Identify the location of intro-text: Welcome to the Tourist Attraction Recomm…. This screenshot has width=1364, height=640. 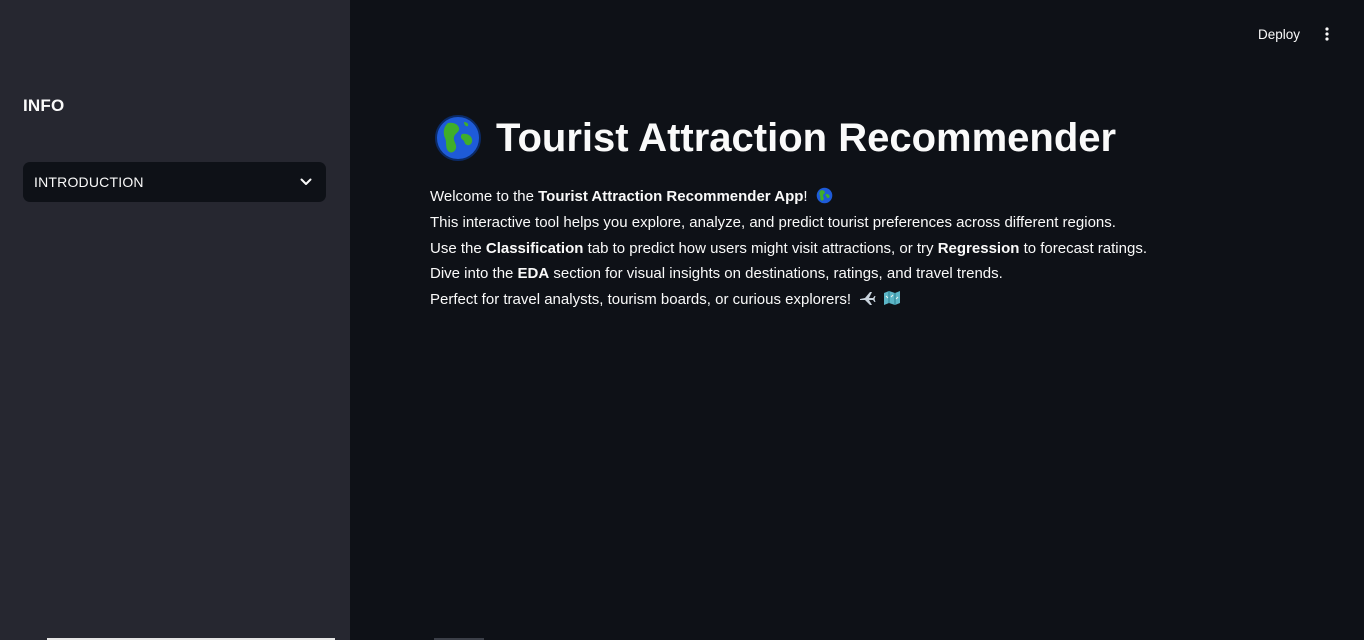
(788, 248).